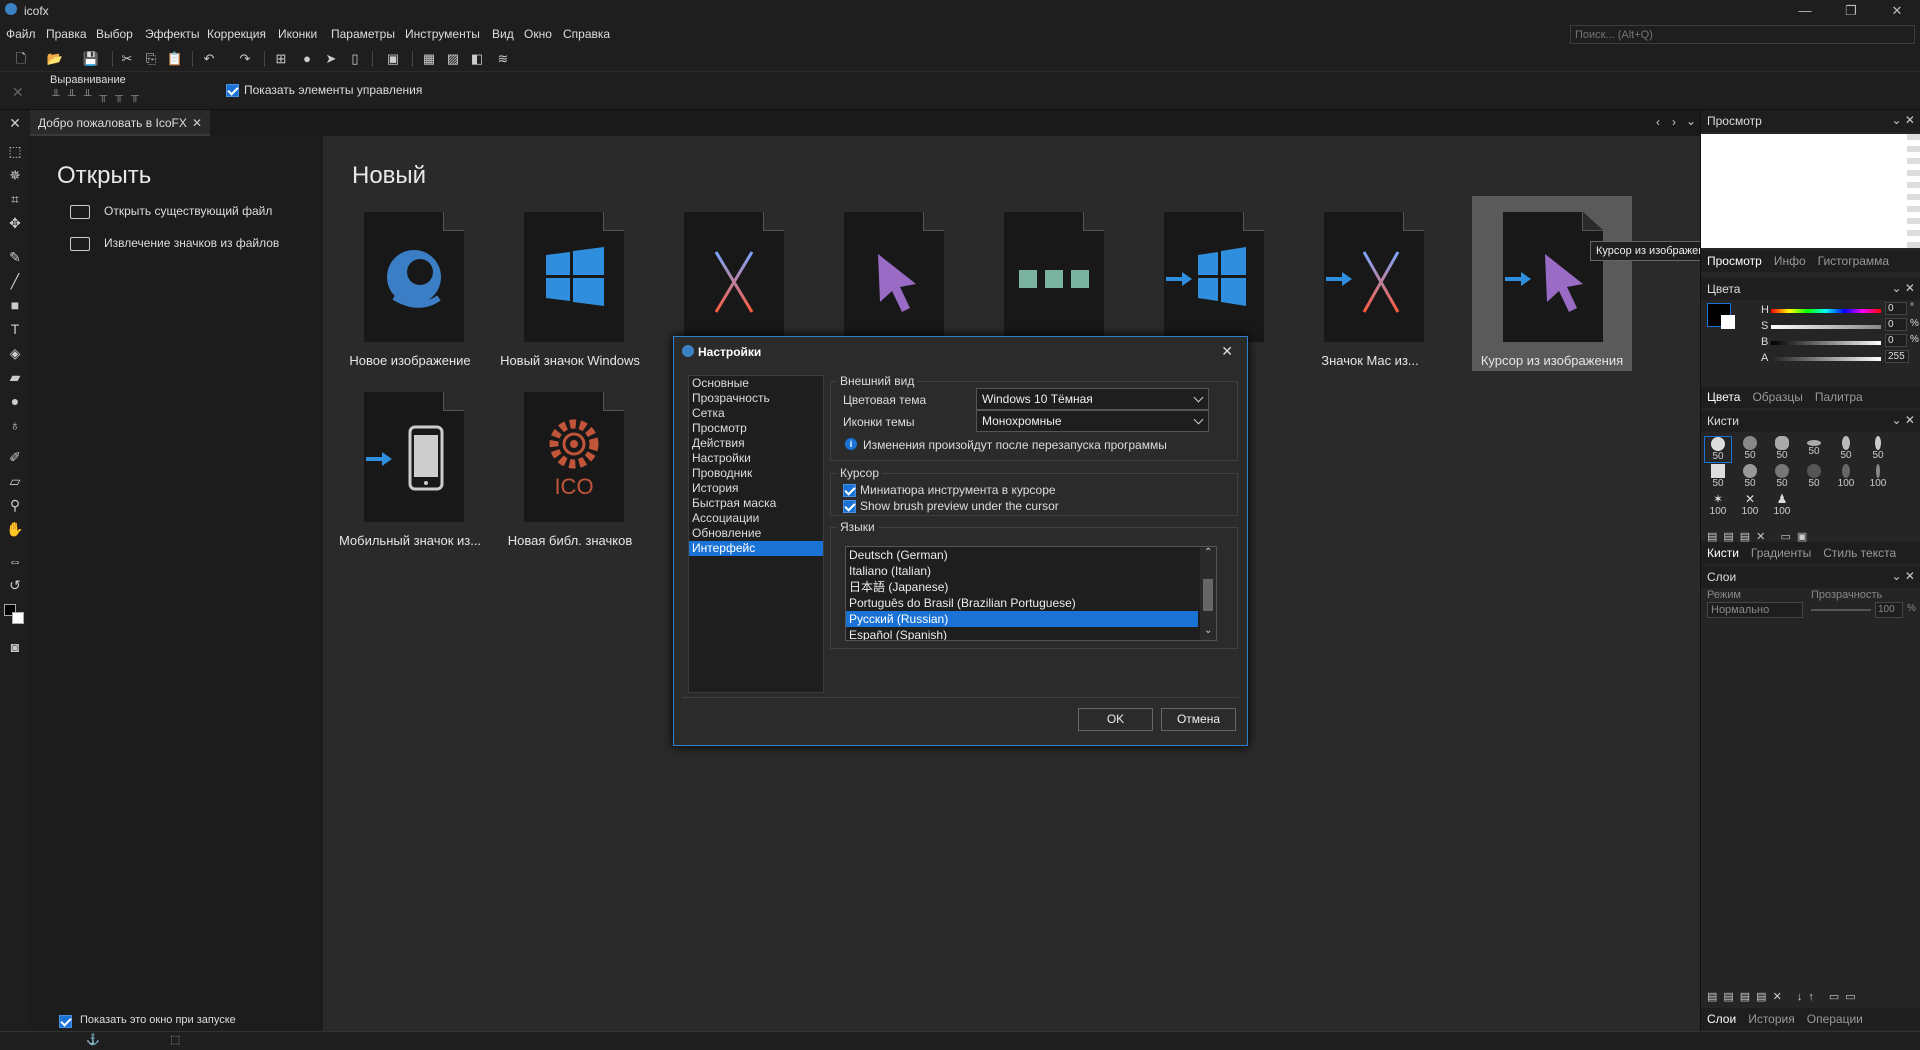  What do you see at coordinates (1781, 553) in the screenshot?
I see `tab-gradients: Градиенты` at bounding box center [1781, 553].